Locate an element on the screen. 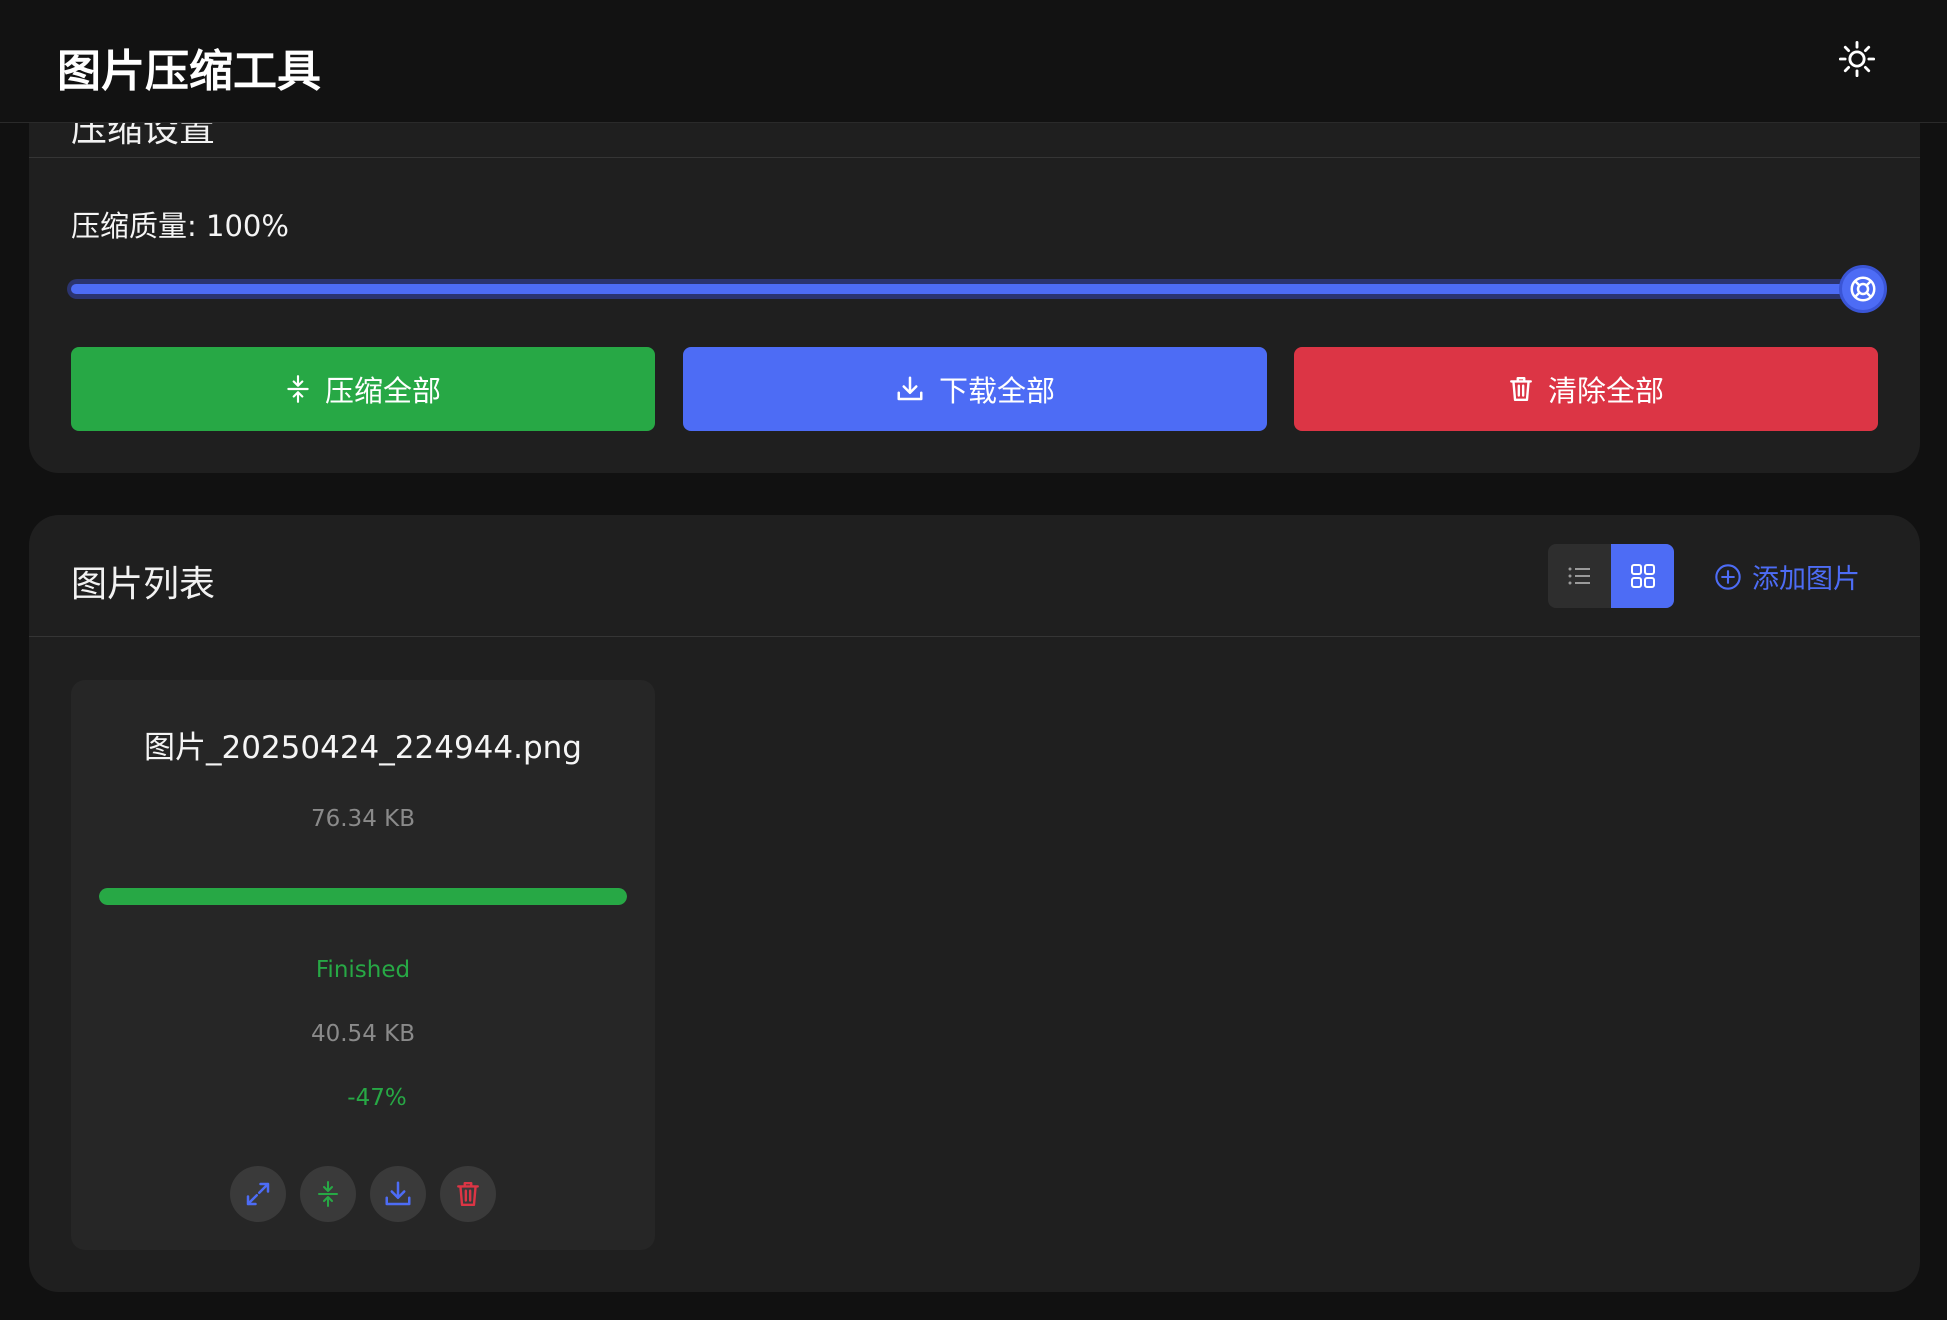 This screenshot has height=1320, width=1947. clear-all-label: 清除全部 is located at coordinates (1605, 391).